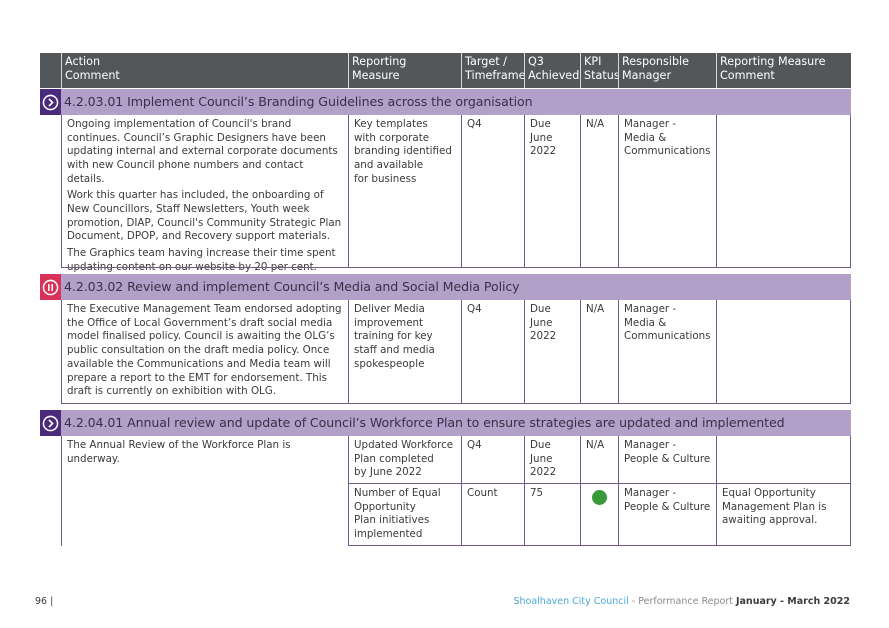 Image resolution: width=889 pixels, height=628 pixels. Describe the element at coordinates (50, 70) in the screenshot. I see `header-status-col` at that location.